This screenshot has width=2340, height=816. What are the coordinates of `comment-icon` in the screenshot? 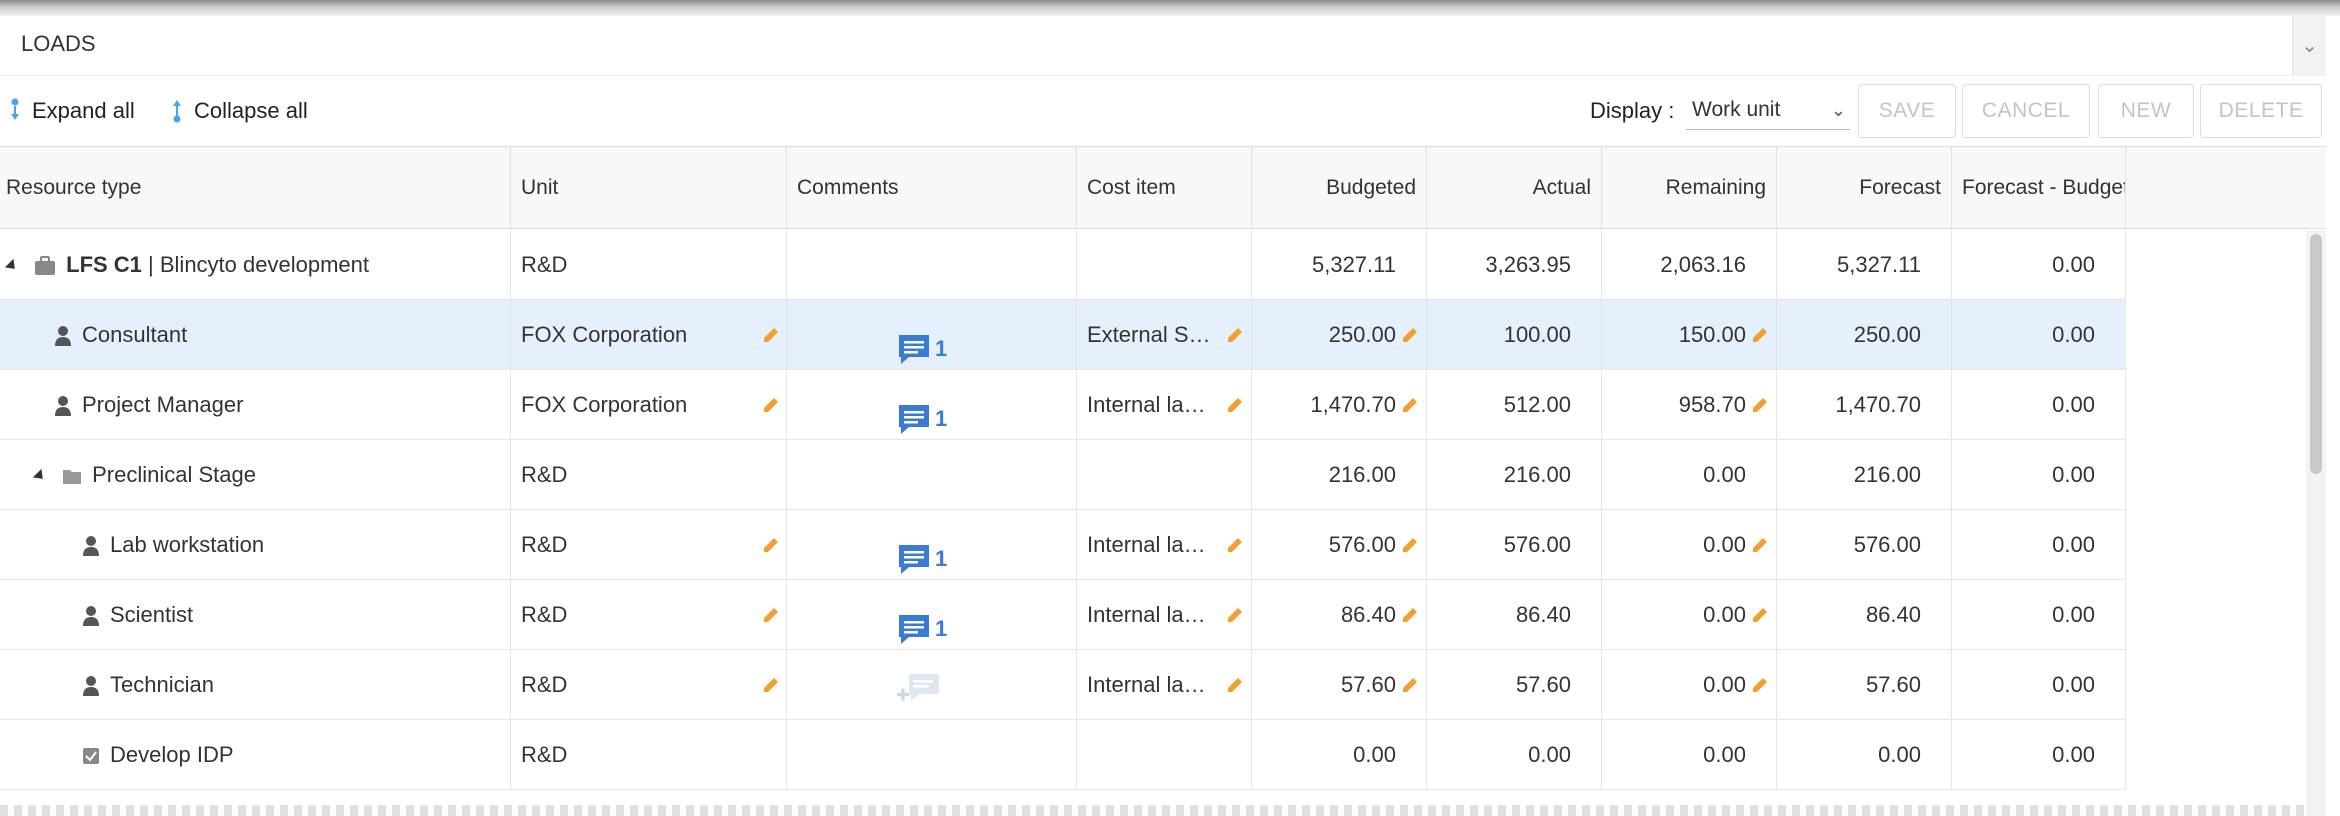 It's located at (914, 349).